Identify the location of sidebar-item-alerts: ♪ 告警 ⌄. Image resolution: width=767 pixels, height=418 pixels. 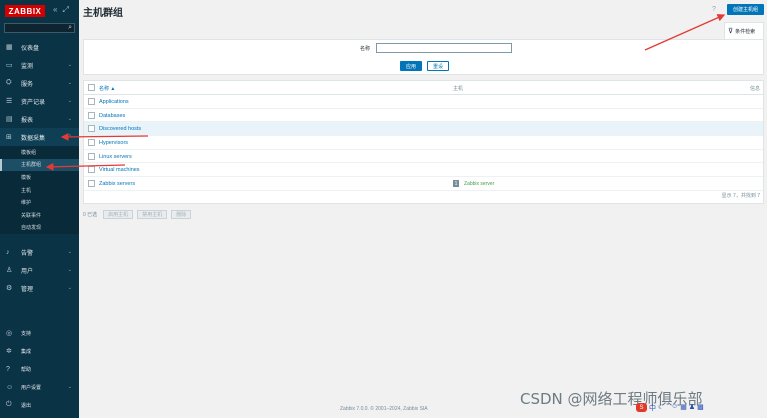
(39, 252).